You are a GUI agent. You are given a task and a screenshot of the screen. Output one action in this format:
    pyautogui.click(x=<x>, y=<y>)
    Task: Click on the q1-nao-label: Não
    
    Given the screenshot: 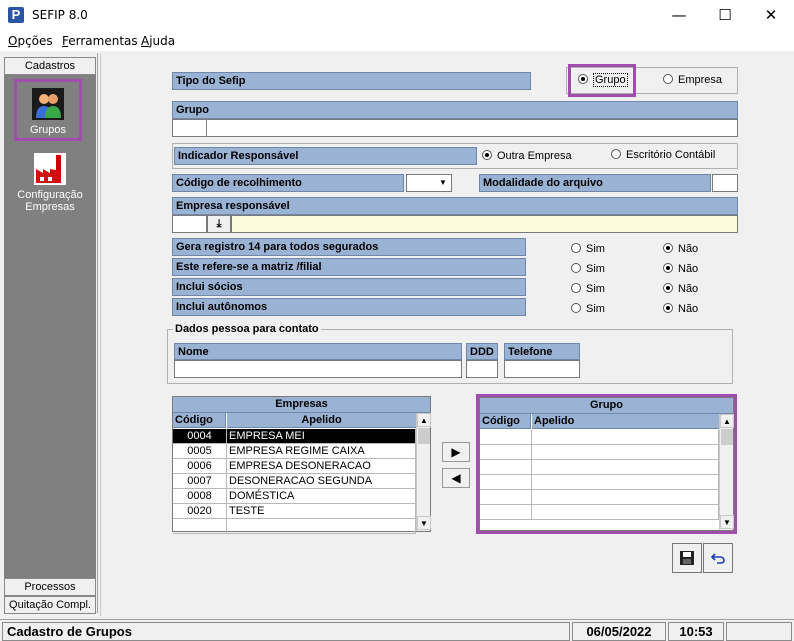 What is the action you would take?
    pyautogui.click(x=688, y=249)
    